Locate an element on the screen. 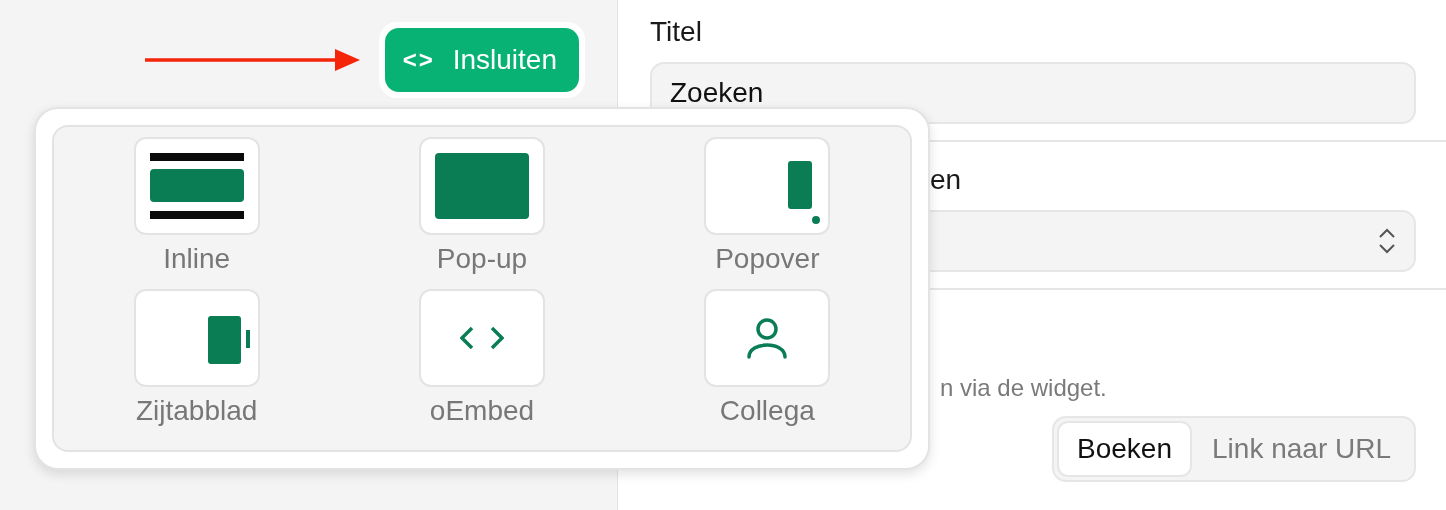 The height and width of the screenshot is (510, 1446). option-label: oEmbed is located at coordinates (482, 410).